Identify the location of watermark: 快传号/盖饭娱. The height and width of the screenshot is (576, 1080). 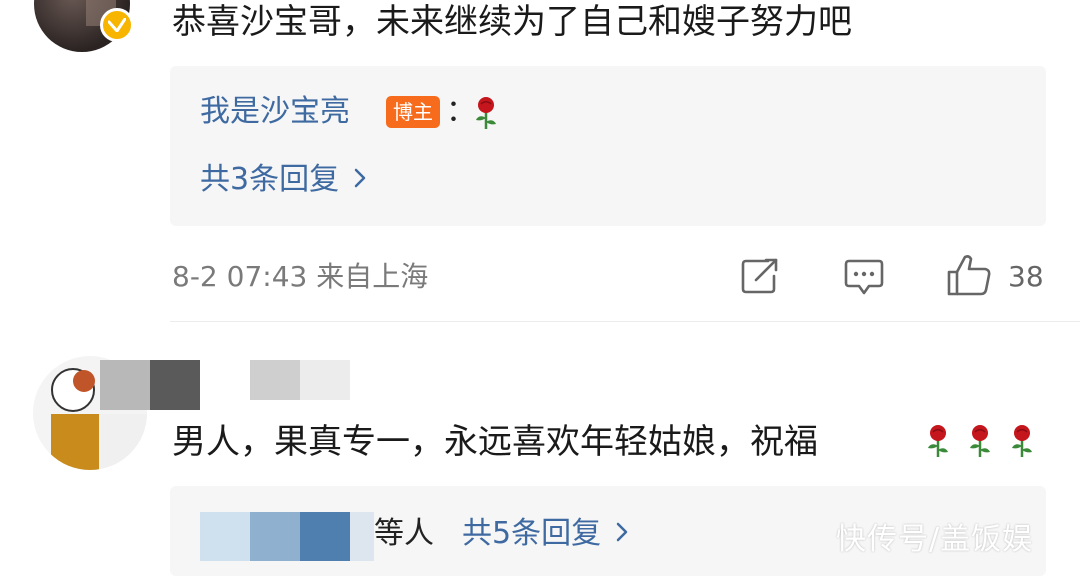
(935, 539).